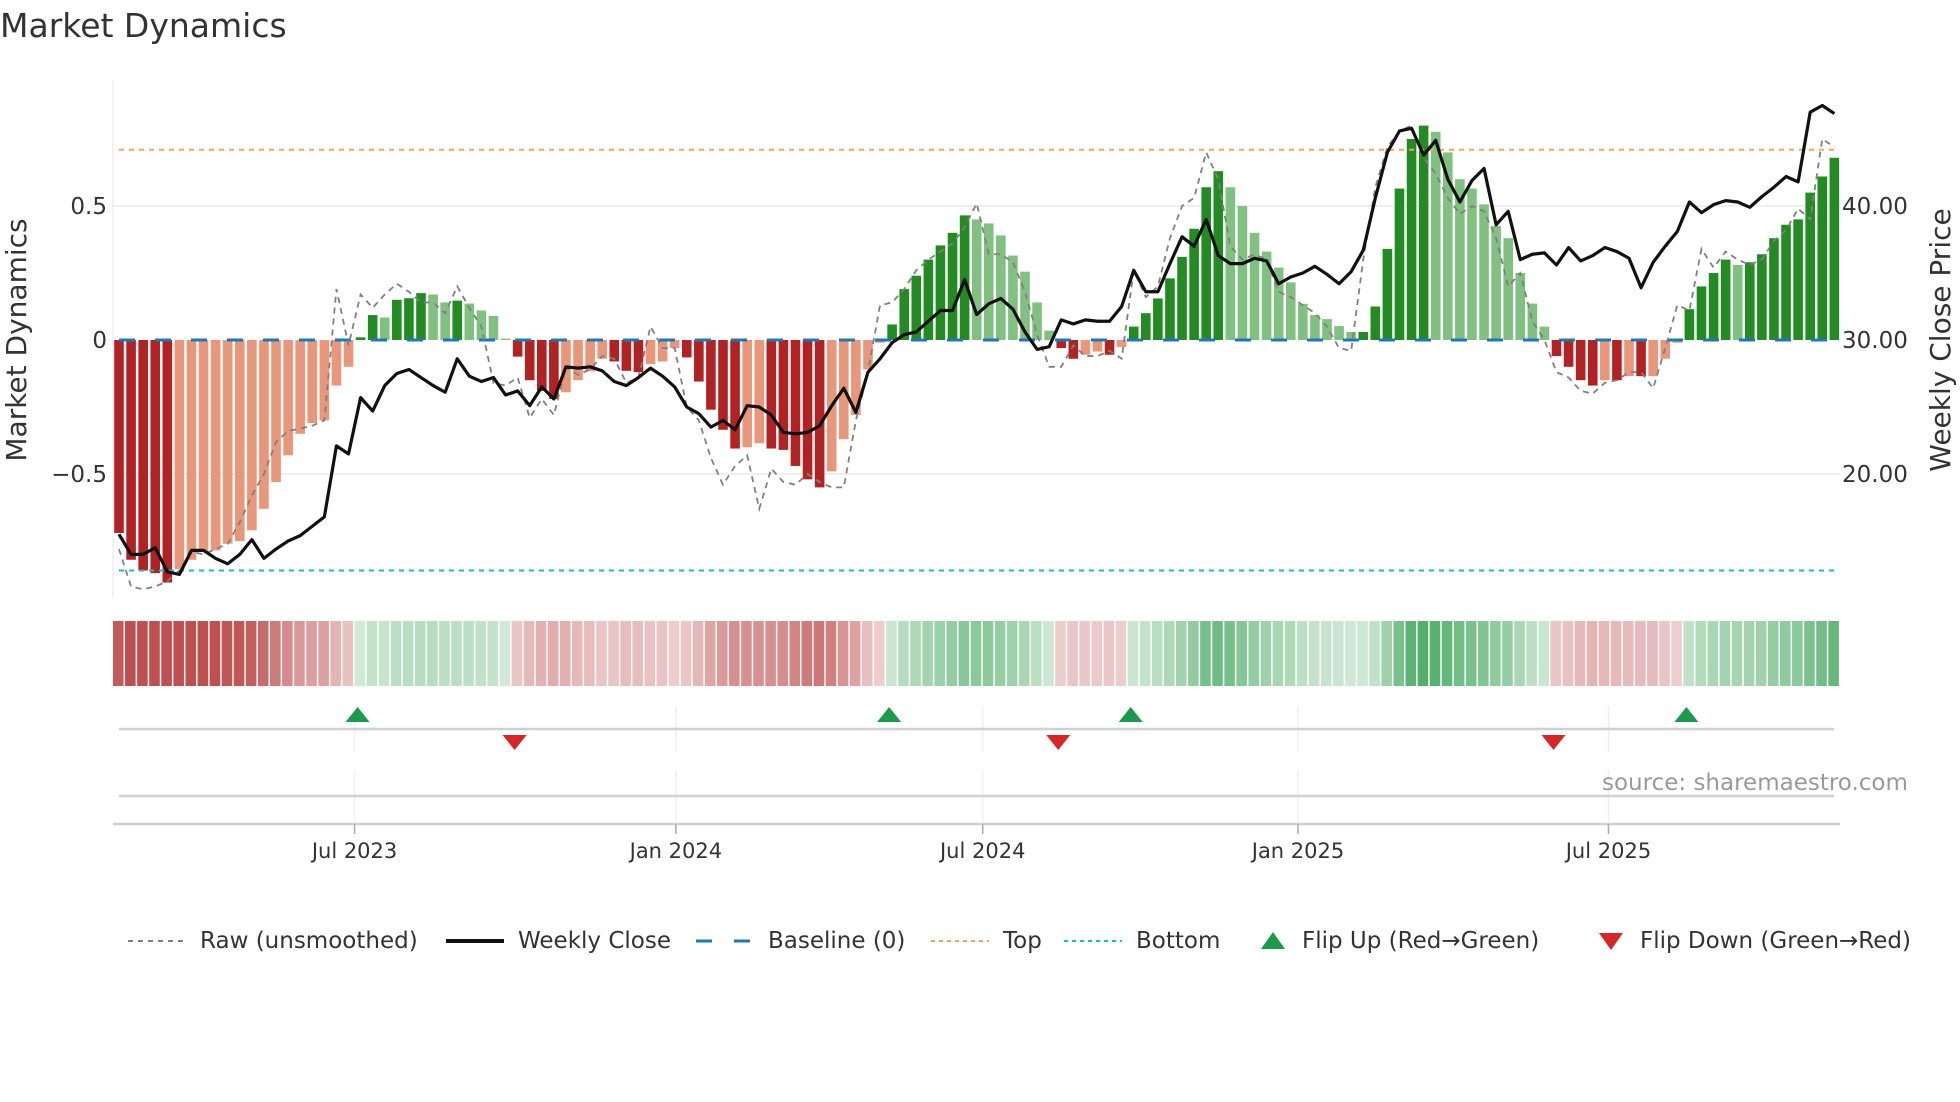 The height and width of the screenshot is (1102, 1960). I want to click on legend-close: Weekly Close, so click(558, 941).